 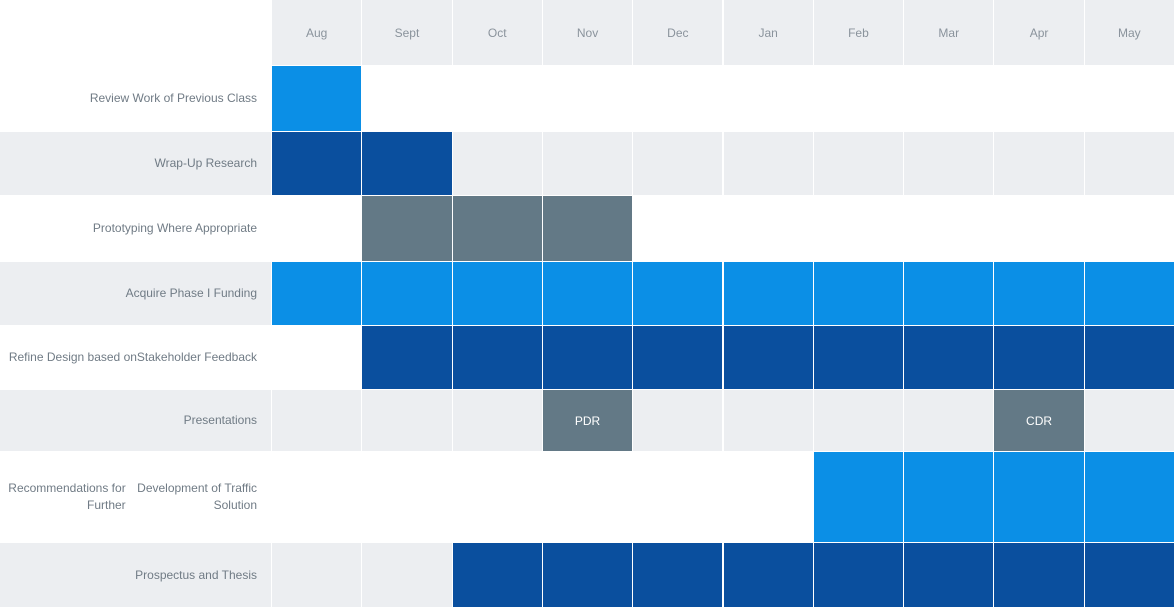 What do you see at coordinates (317, 32) in the screenshot?
I see `month-header: Aug` at bounding box center [317, 32].